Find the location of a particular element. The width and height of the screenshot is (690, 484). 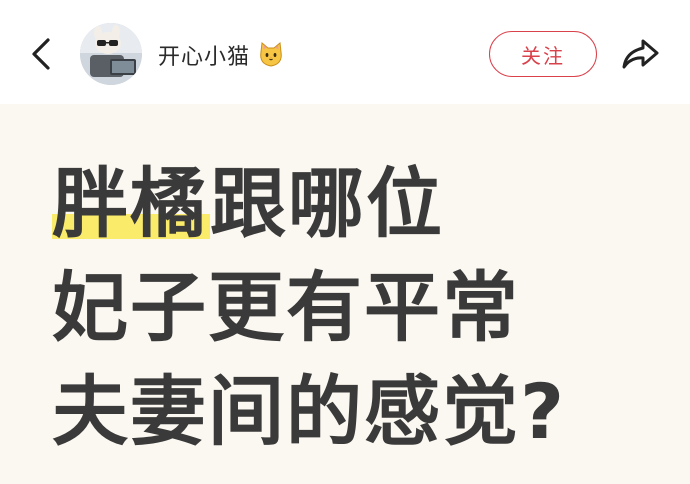

cat-face-icon is located at coordinates (271, 54).